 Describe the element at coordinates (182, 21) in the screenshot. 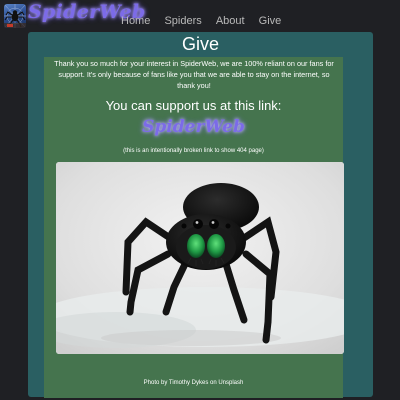

I see `nav-link-spiders: Spiders` at that location.